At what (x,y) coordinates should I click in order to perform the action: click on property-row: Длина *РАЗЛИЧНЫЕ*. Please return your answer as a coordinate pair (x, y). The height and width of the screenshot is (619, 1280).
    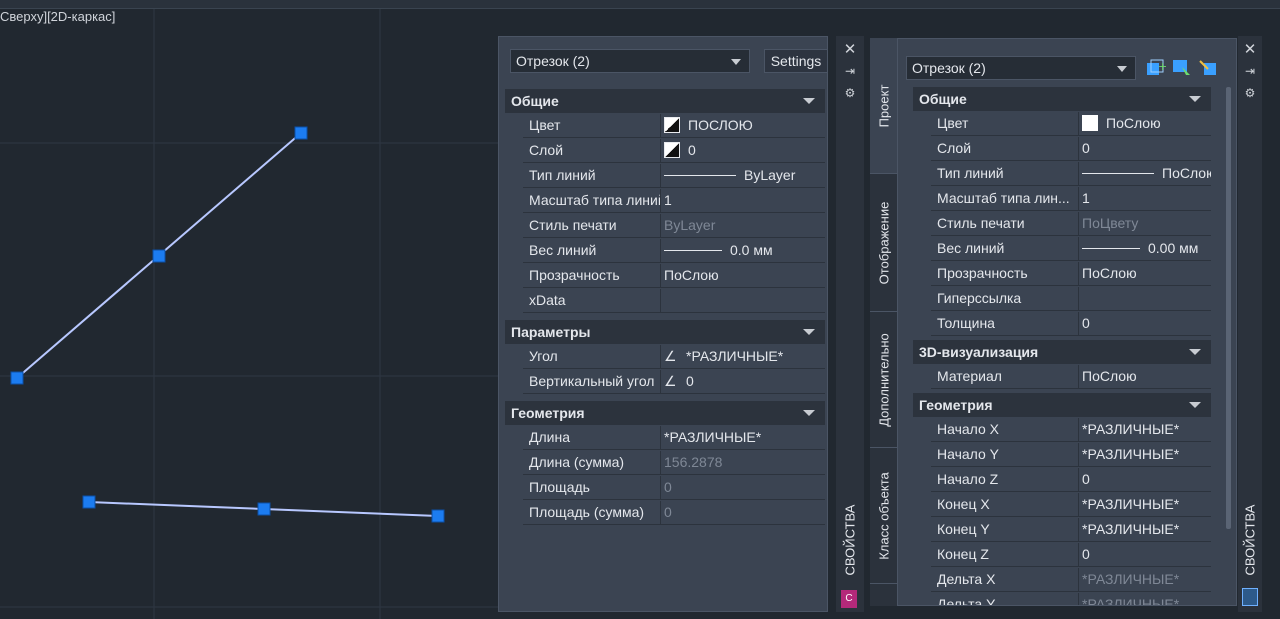
    Looking at the image, I should click on (674, 438).